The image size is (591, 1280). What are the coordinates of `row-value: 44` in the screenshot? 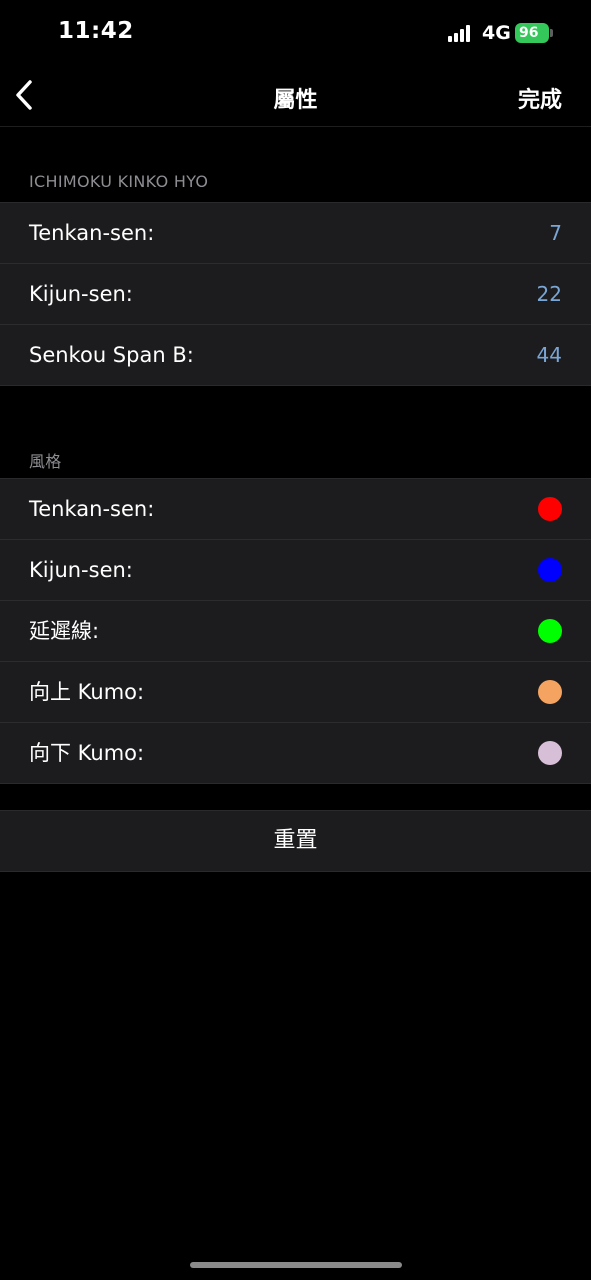 It's located at (549, 355).